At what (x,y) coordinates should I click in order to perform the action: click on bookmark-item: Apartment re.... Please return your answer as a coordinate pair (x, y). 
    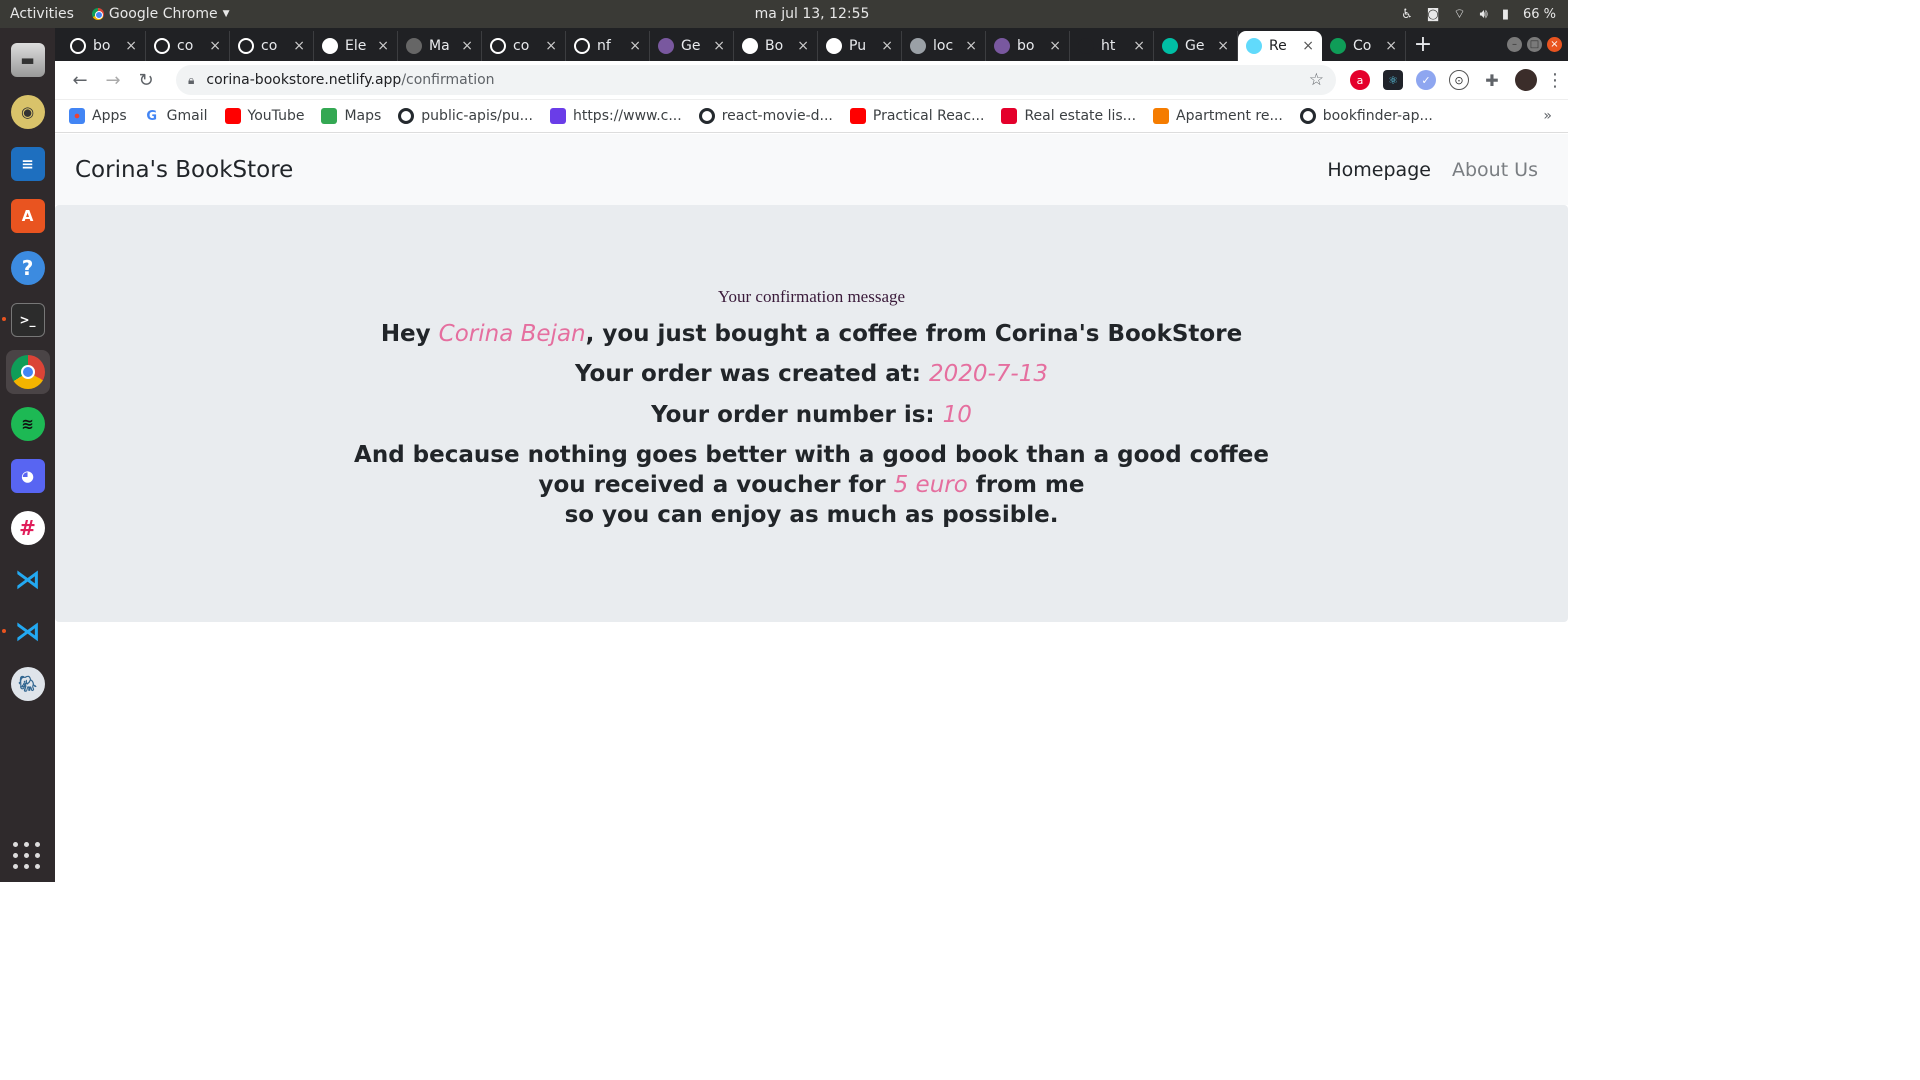
    Looking at the image, I should click on (1218, 116).